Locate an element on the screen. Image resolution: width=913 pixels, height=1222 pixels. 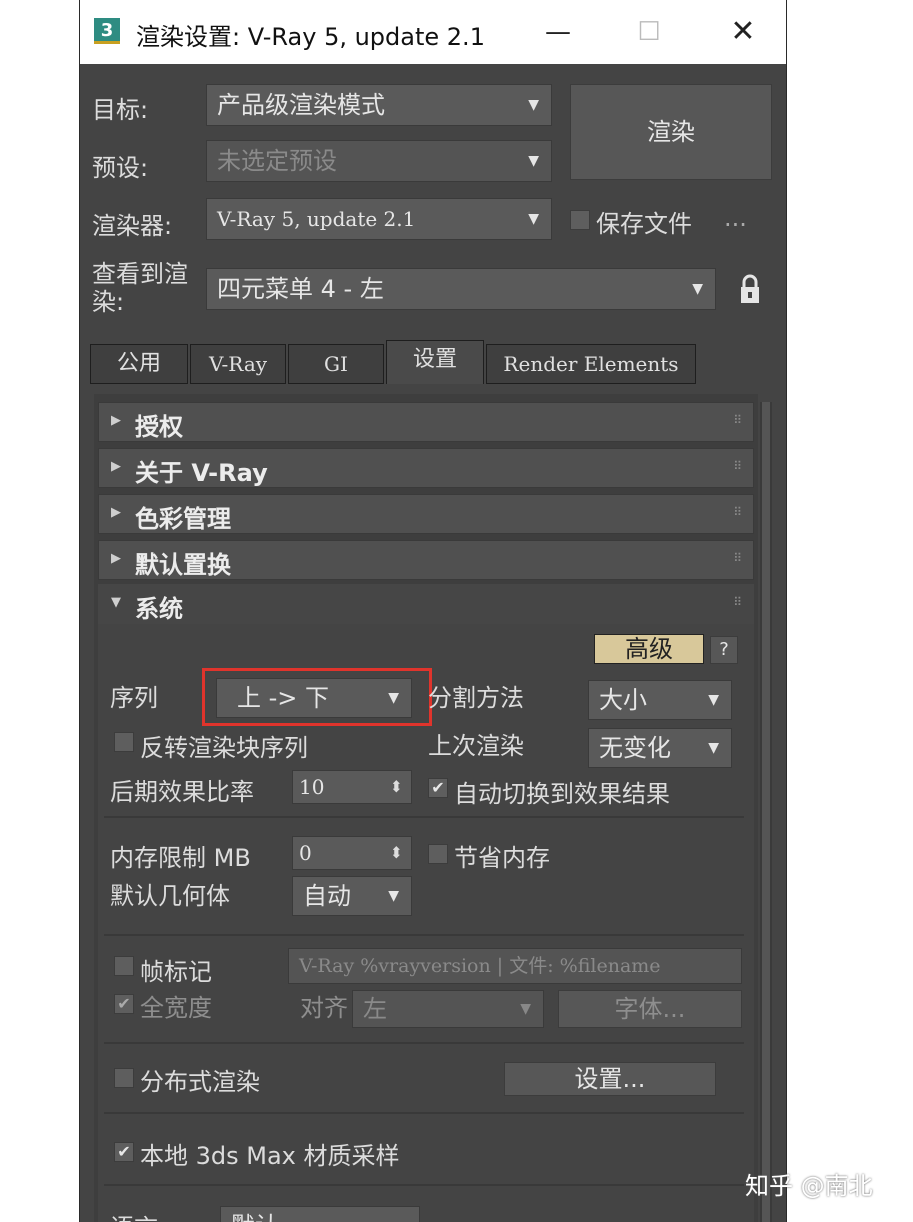
rollout-title: 授权 is located at coordinates (159, 427).